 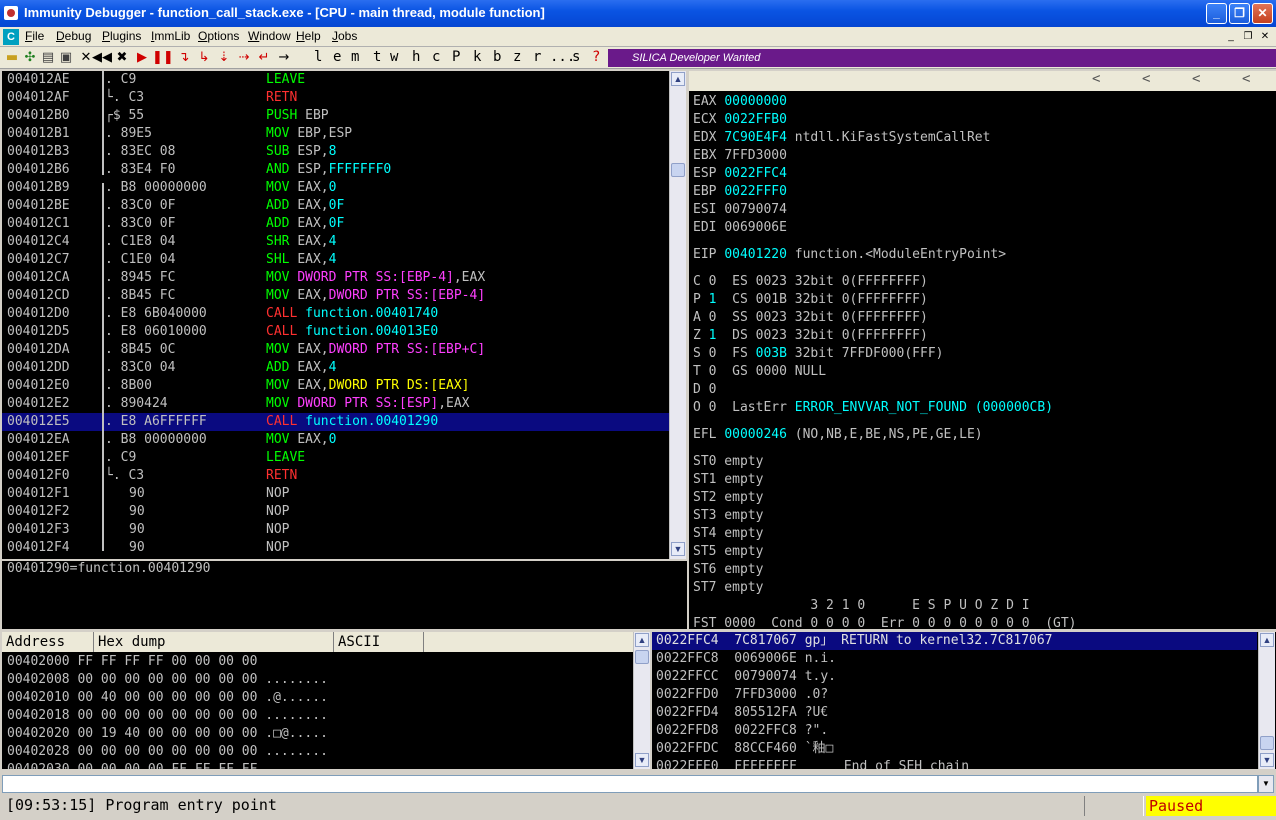 I want to click on toolbar-source-button: s, so click(x=576, y=57).